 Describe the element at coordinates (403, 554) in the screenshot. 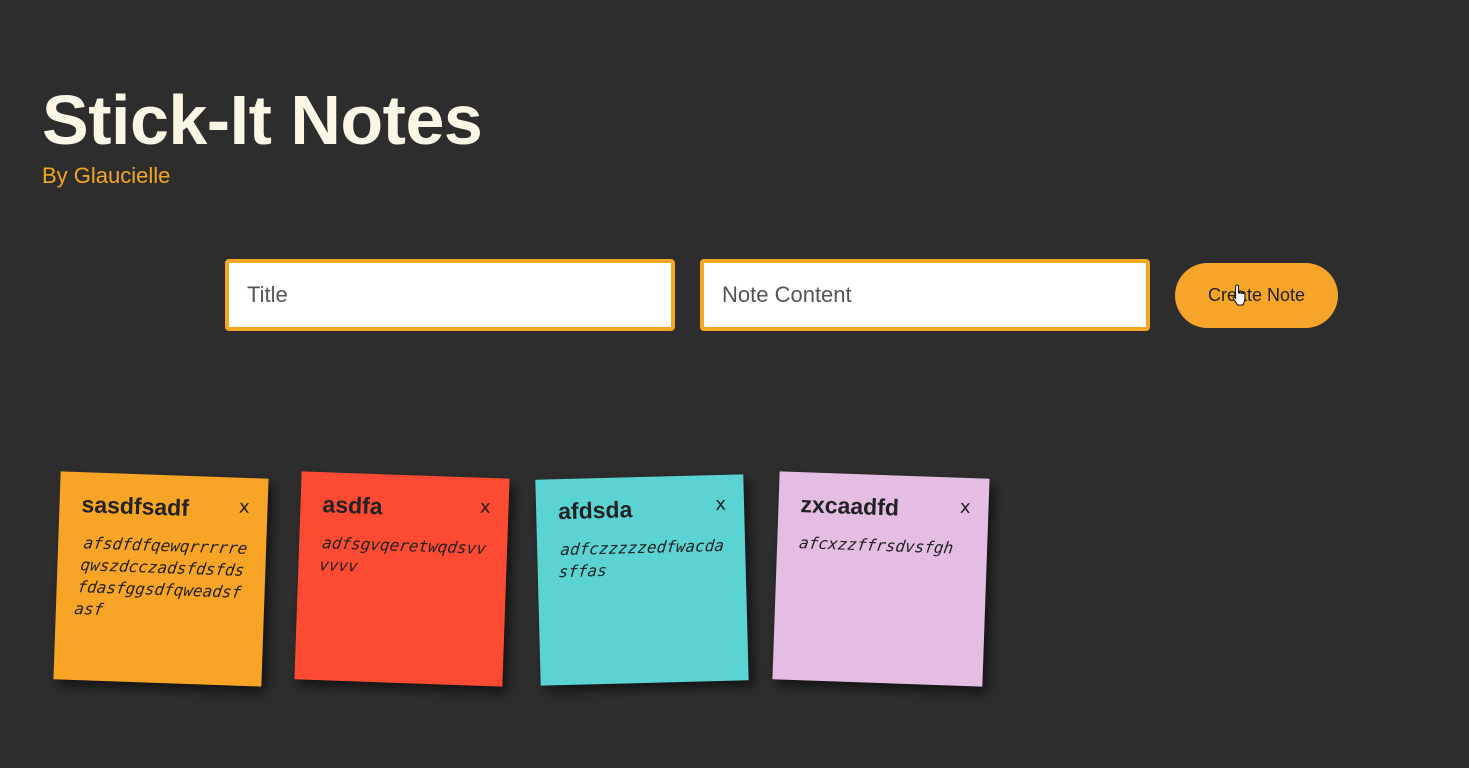

I see `note-body: adfsgvqeretwqdsvv vvvv` at that location.